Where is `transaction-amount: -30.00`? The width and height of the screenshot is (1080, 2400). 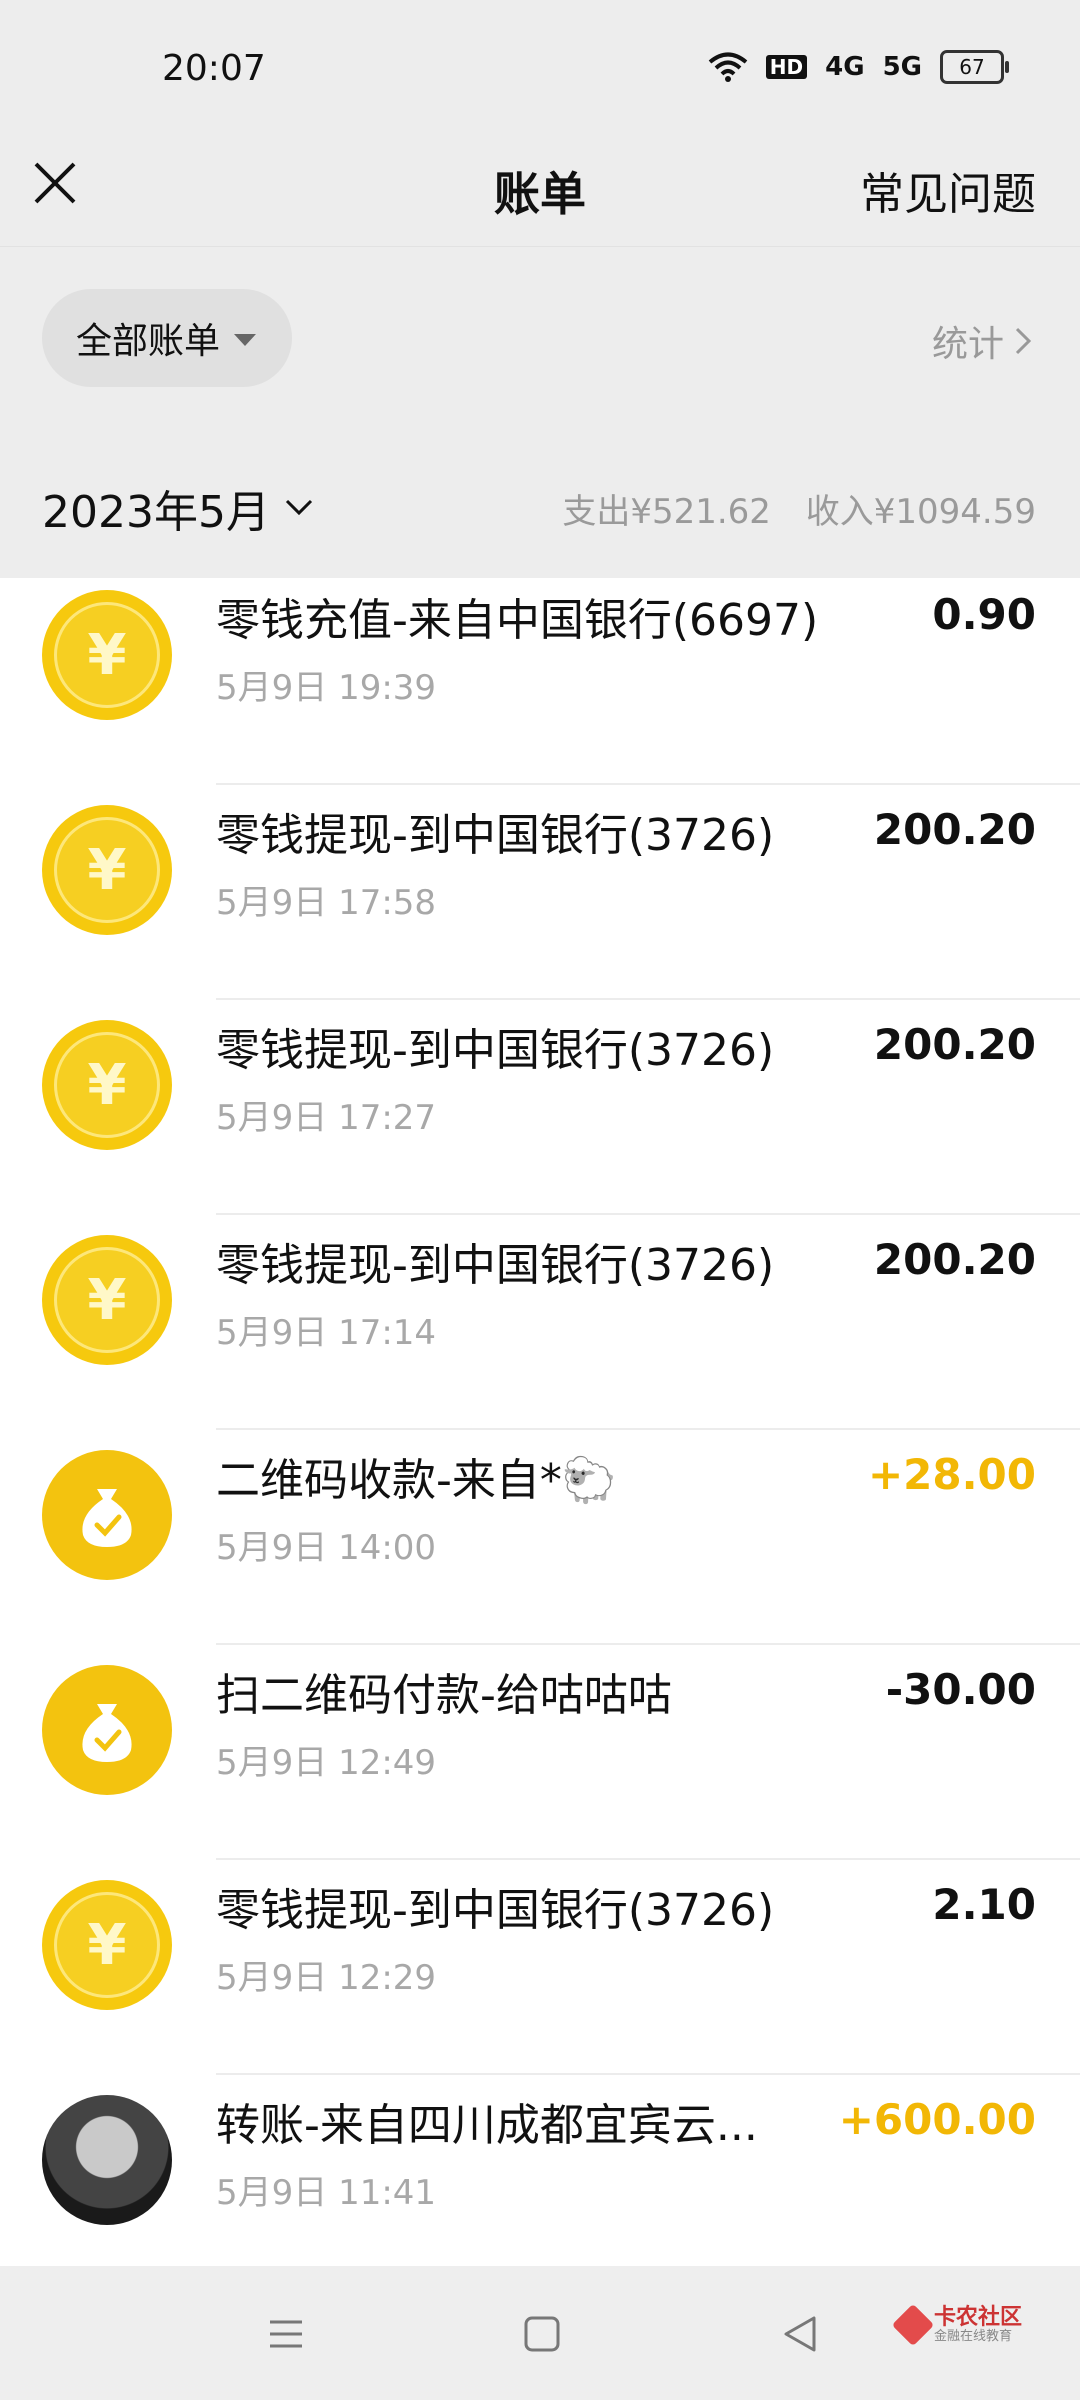
transaction-amount: -30.00 is located at coordinates (960, 1689).